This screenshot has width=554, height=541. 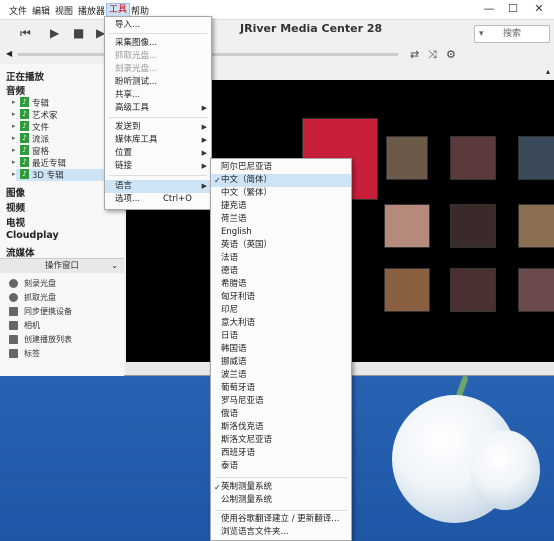 I want to click on menu-separator, so click(x=281, y=477).